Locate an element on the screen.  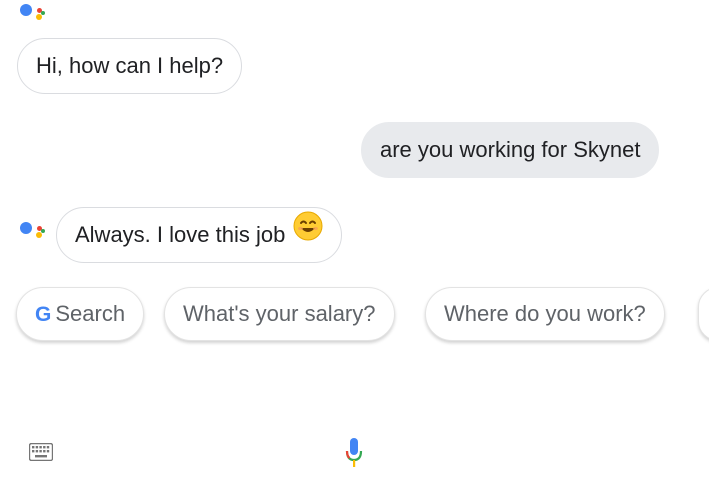
suggestion-chip-salary: What's your salary? is located at coordinates (279, 314).